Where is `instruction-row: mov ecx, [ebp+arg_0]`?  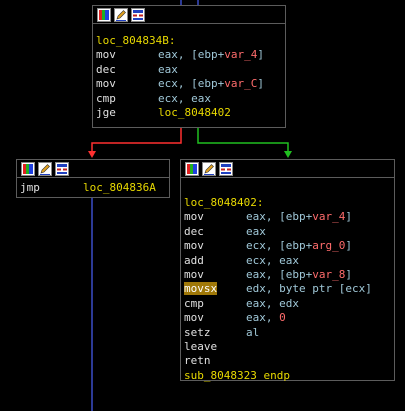
instruction-row: mov ecx, [ebp+arg_0] is located at coordinates (289, 246).